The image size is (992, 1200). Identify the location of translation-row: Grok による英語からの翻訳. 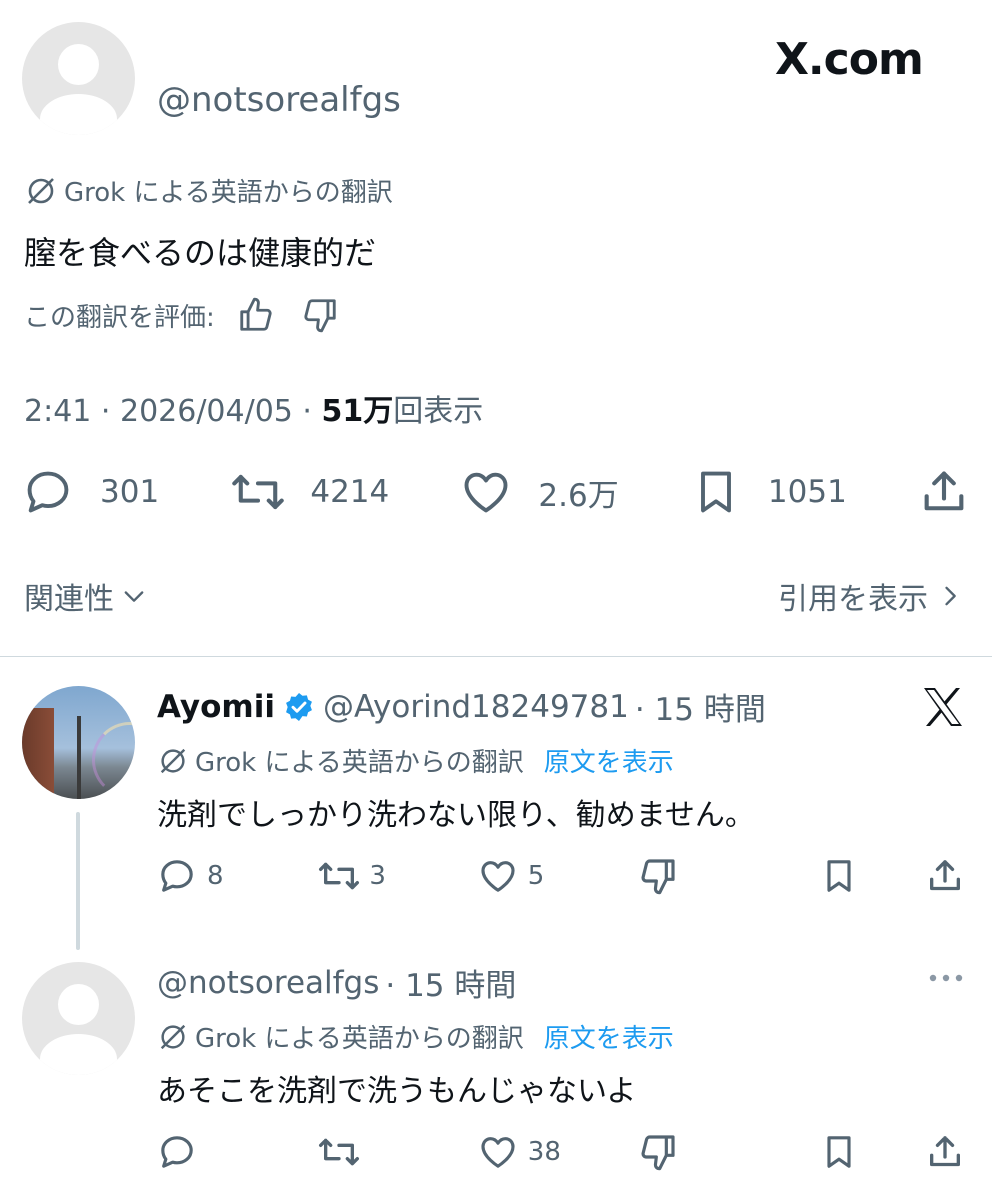
(208, 190).